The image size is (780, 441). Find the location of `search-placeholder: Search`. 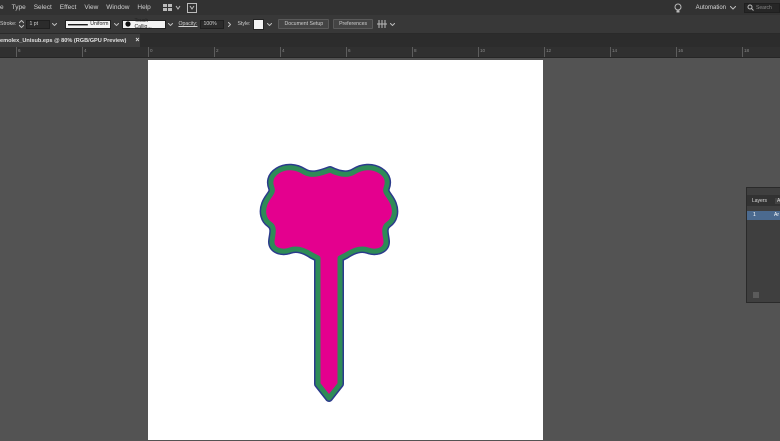

search-placeholder: Search is located at coordinates (764, 7).